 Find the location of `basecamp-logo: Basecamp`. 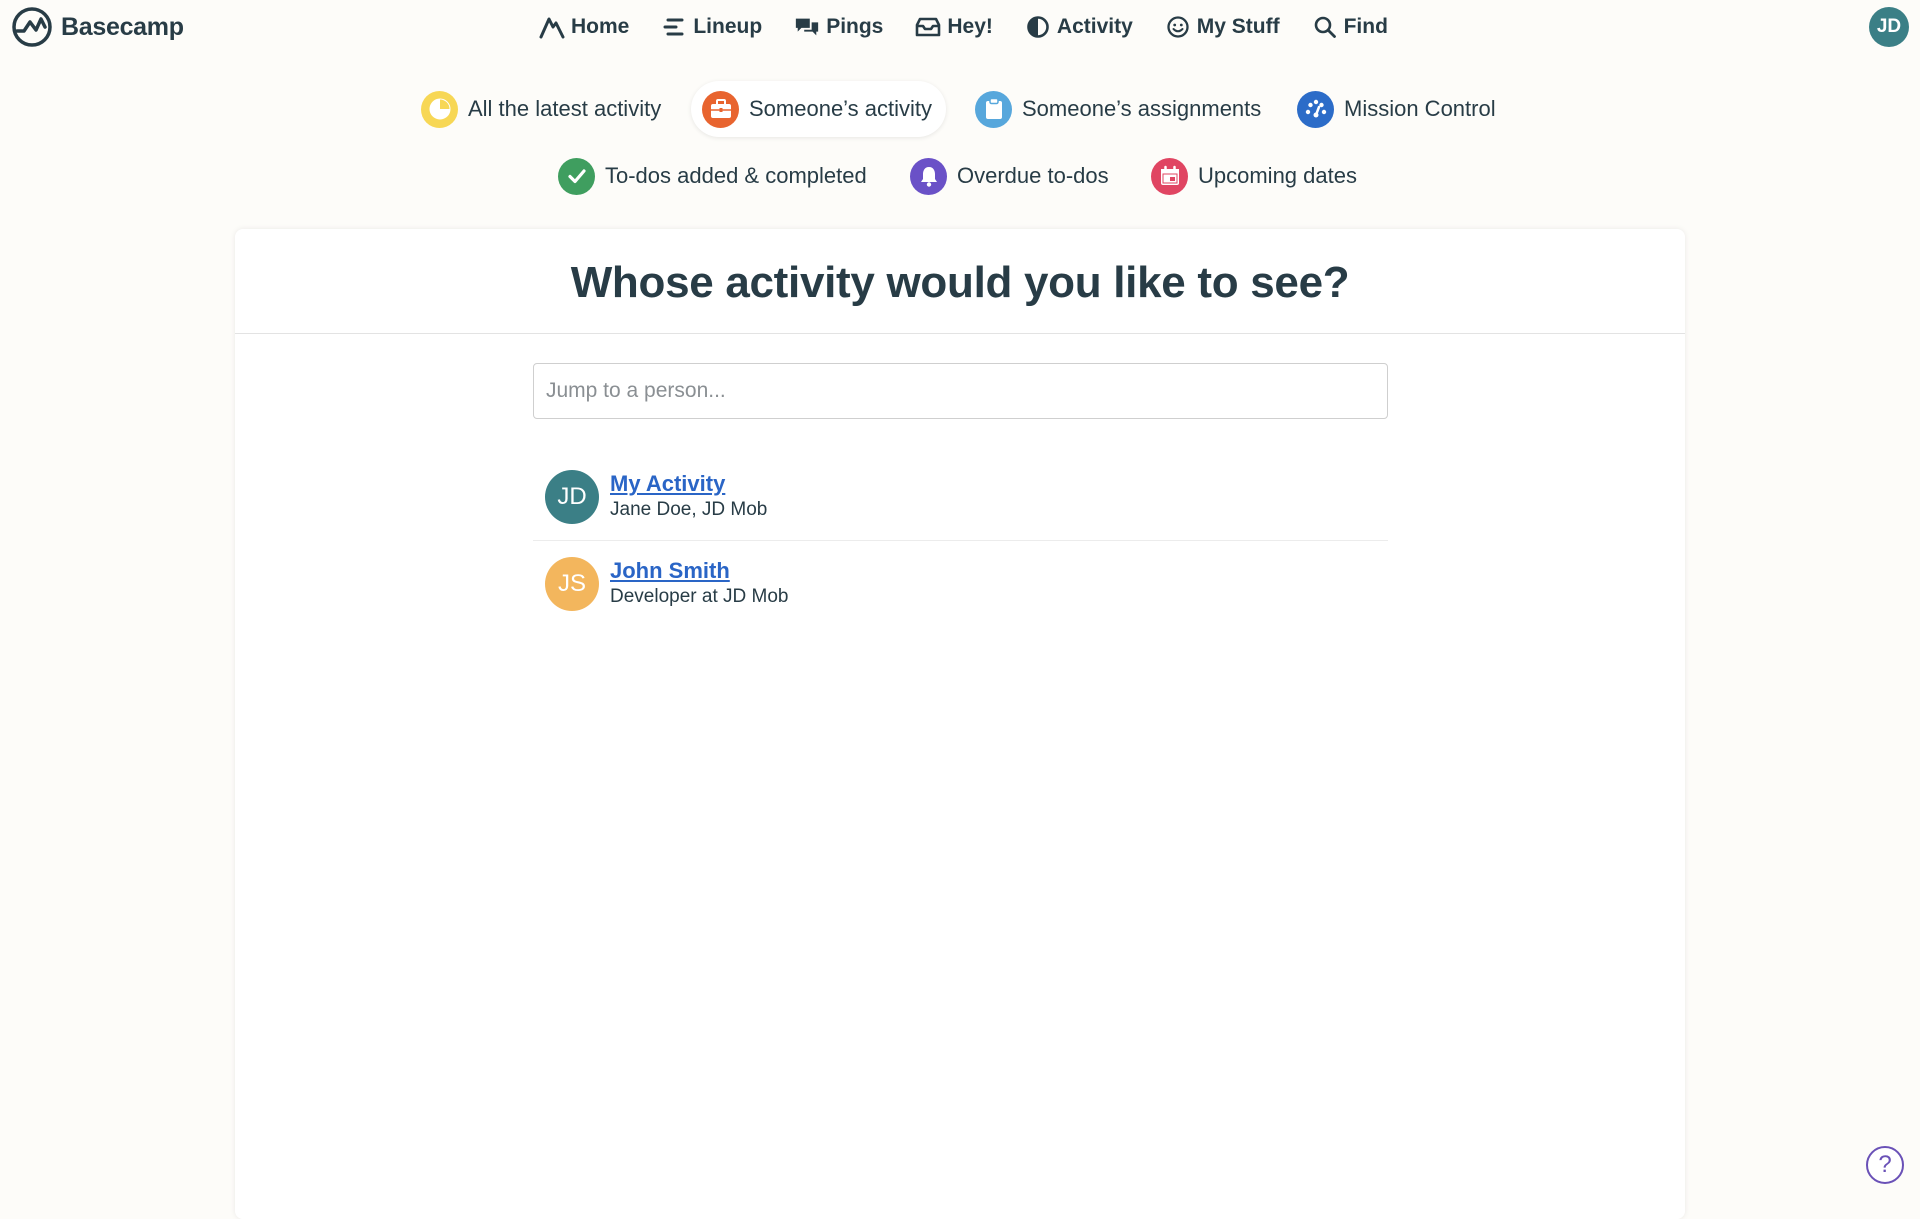

basecamp-logo: Basecamp is located at coordinates (97, 27).